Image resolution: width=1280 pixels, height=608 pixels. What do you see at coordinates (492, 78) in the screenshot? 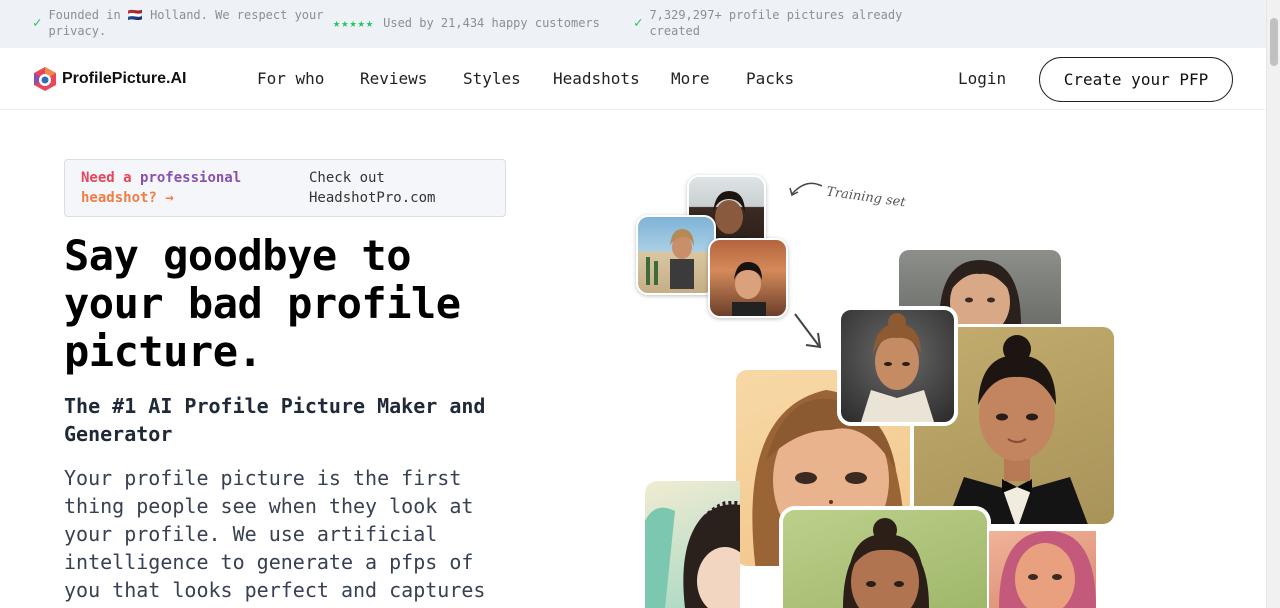
I see `nav-link-styles: Styles` at bounding box center [492, 78].